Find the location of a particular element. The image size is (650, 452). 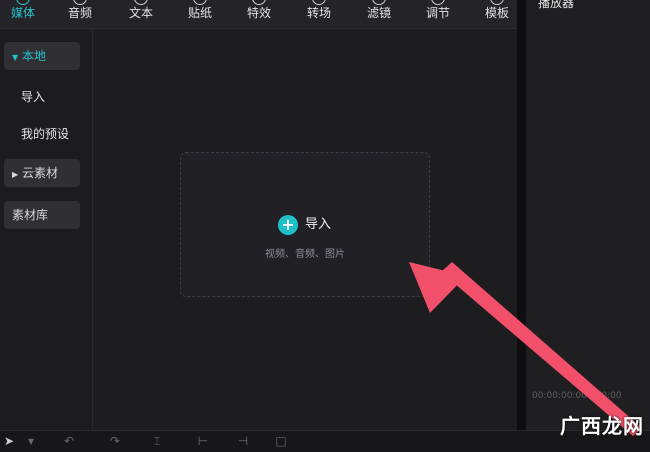

watermark: 广西龙网 is located at coordinates (602, 426).